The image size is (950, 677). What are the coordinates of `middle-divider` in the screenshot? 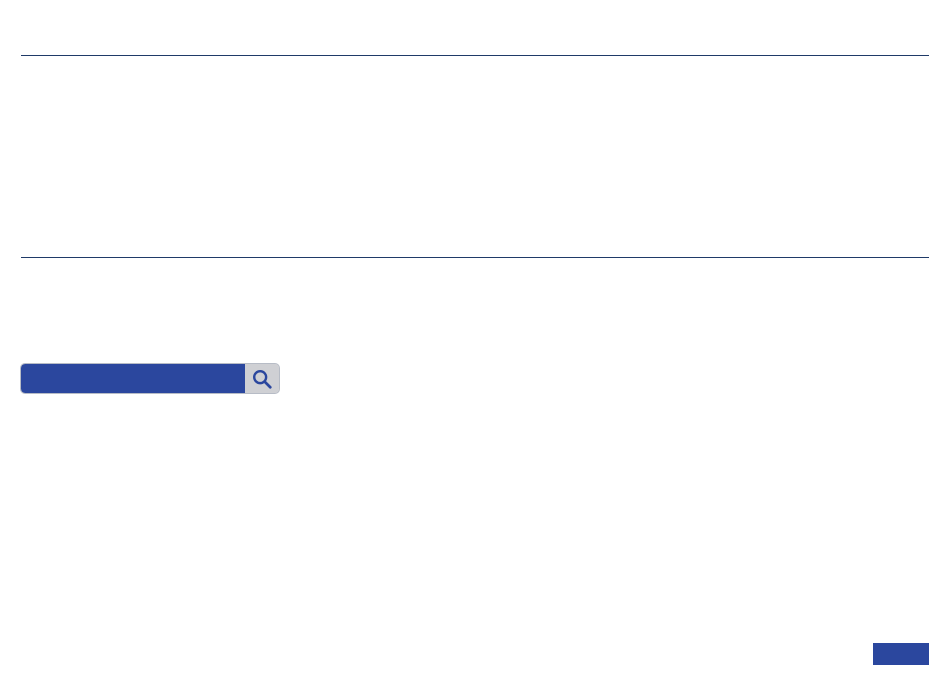 It's located at (475, 257).